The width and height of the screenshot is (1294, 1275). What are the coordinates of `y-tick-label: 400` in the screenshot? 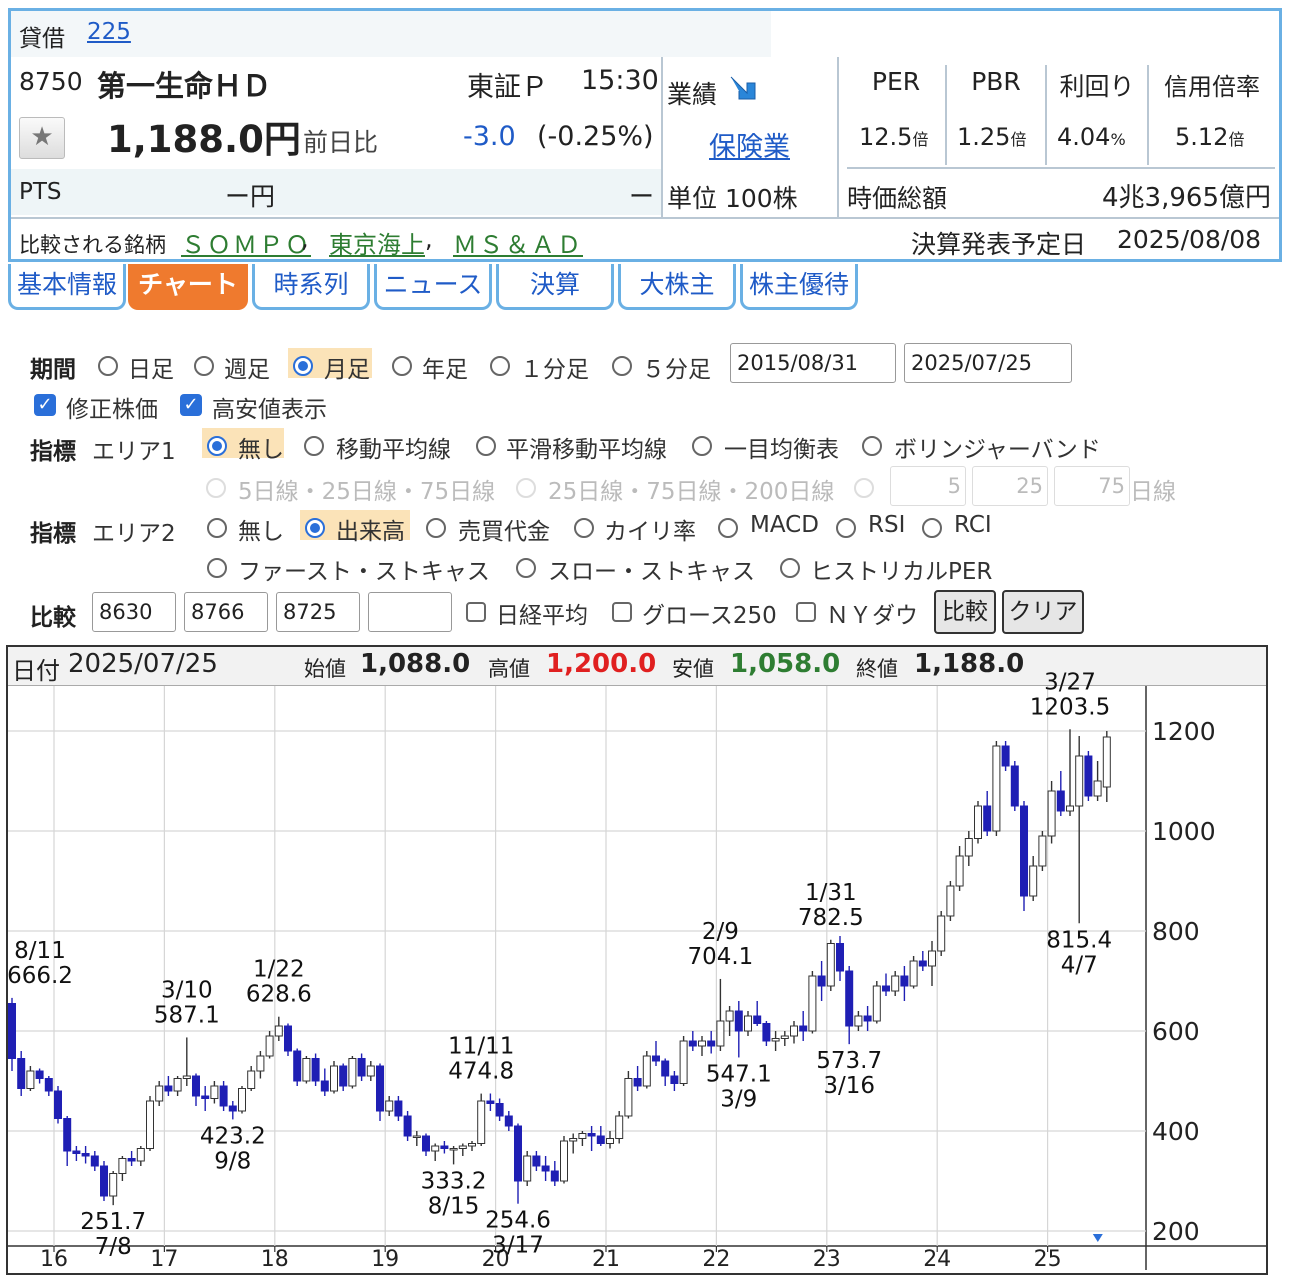 It's located at (1176, 1131).